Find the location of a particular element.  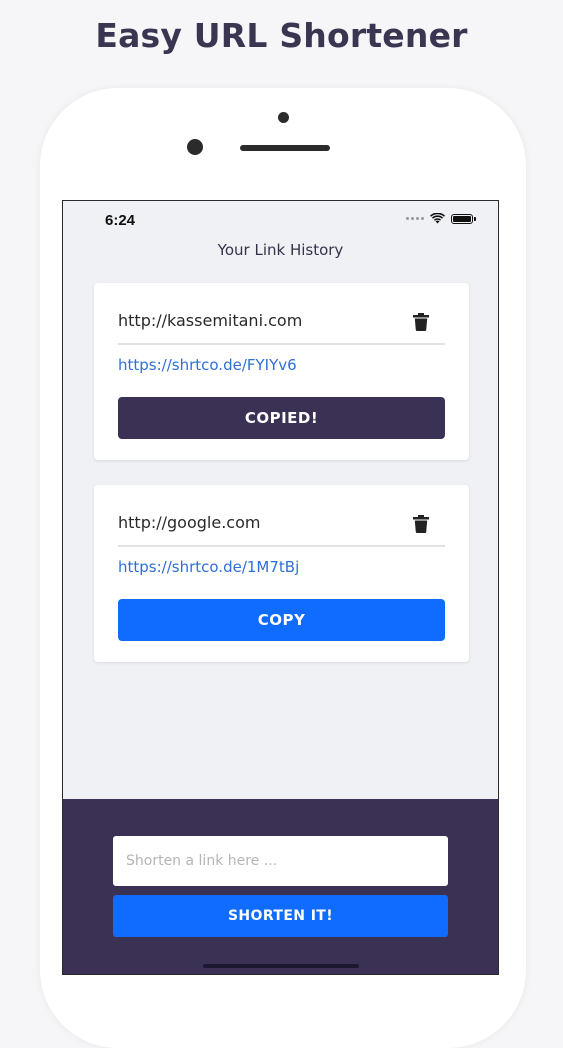

headline: Easy URL Shortener is located at coordinates (281, 35).